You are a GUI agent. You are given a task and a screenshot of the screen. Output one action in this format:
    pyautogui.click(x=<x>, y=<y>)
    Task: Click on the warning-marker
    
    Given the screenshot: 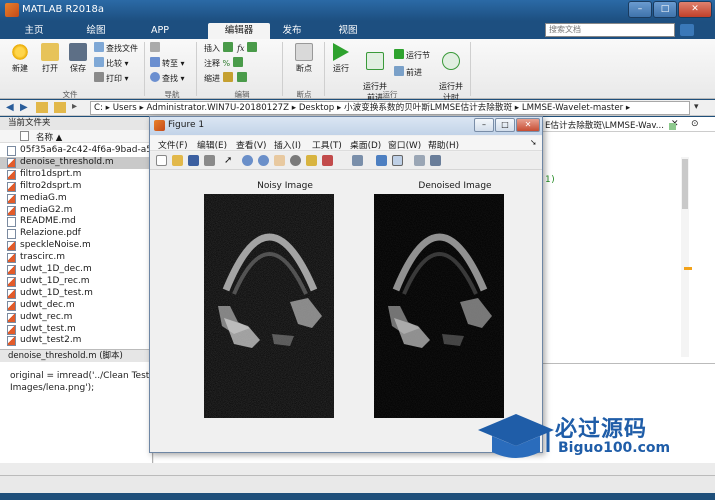 What is the action you would take?
    pyautogui.click(x=688, y=268)
    